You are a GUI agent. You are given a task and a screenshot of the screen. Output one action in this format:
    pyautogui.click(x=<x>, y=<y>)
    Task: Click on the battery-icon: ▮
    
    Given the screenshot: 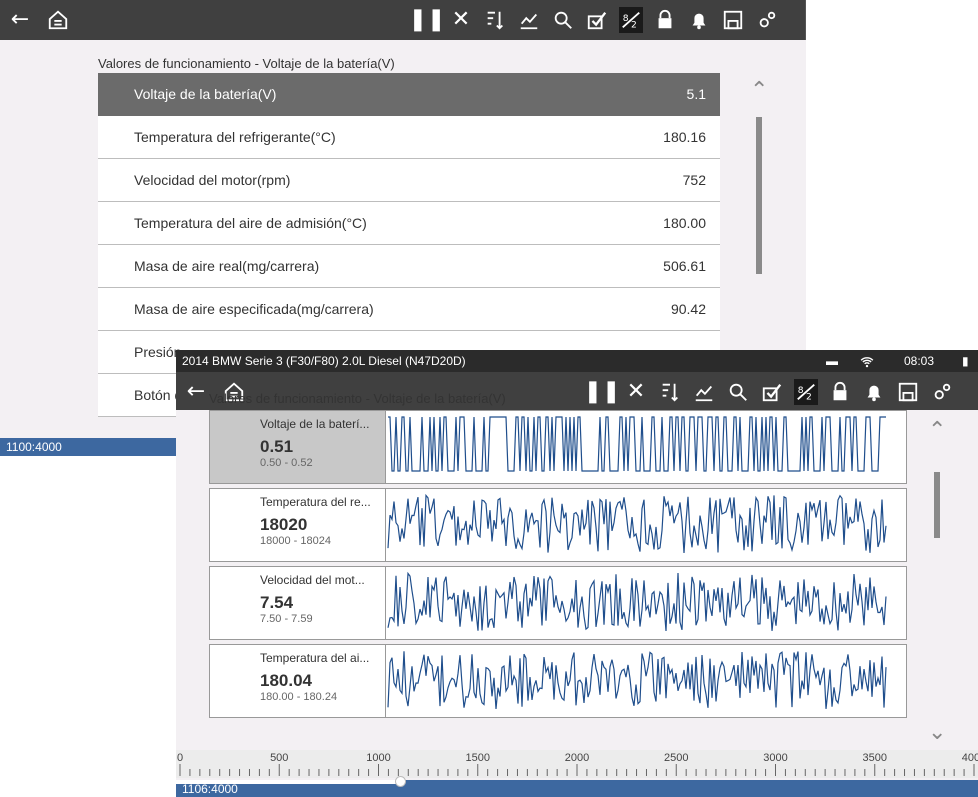 What is the action you would take?
    pyautogui.click(x=965, y=361)
    